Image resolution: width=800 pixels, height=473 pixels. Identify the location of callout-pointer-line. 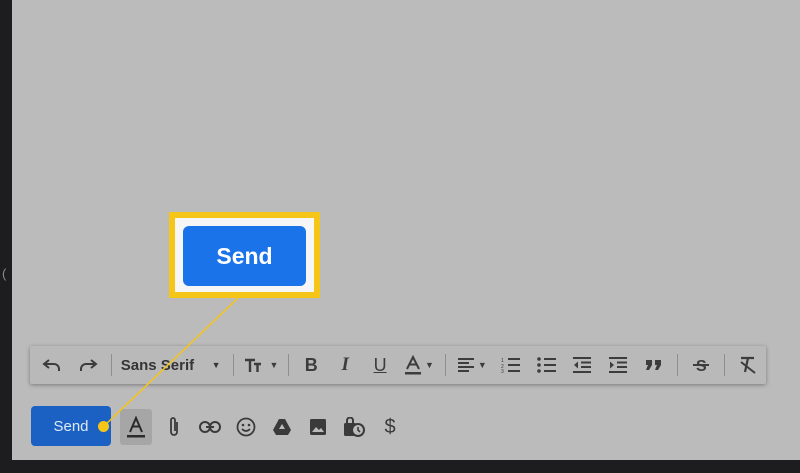
(171, 362).